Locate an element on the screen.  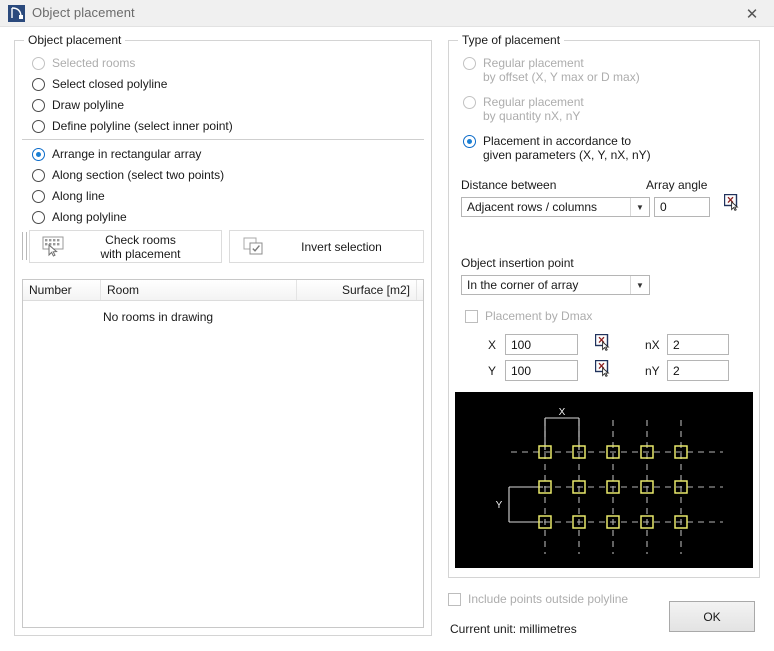
radio-along-polyline: Along polyline is located at coordinates (79, 217).